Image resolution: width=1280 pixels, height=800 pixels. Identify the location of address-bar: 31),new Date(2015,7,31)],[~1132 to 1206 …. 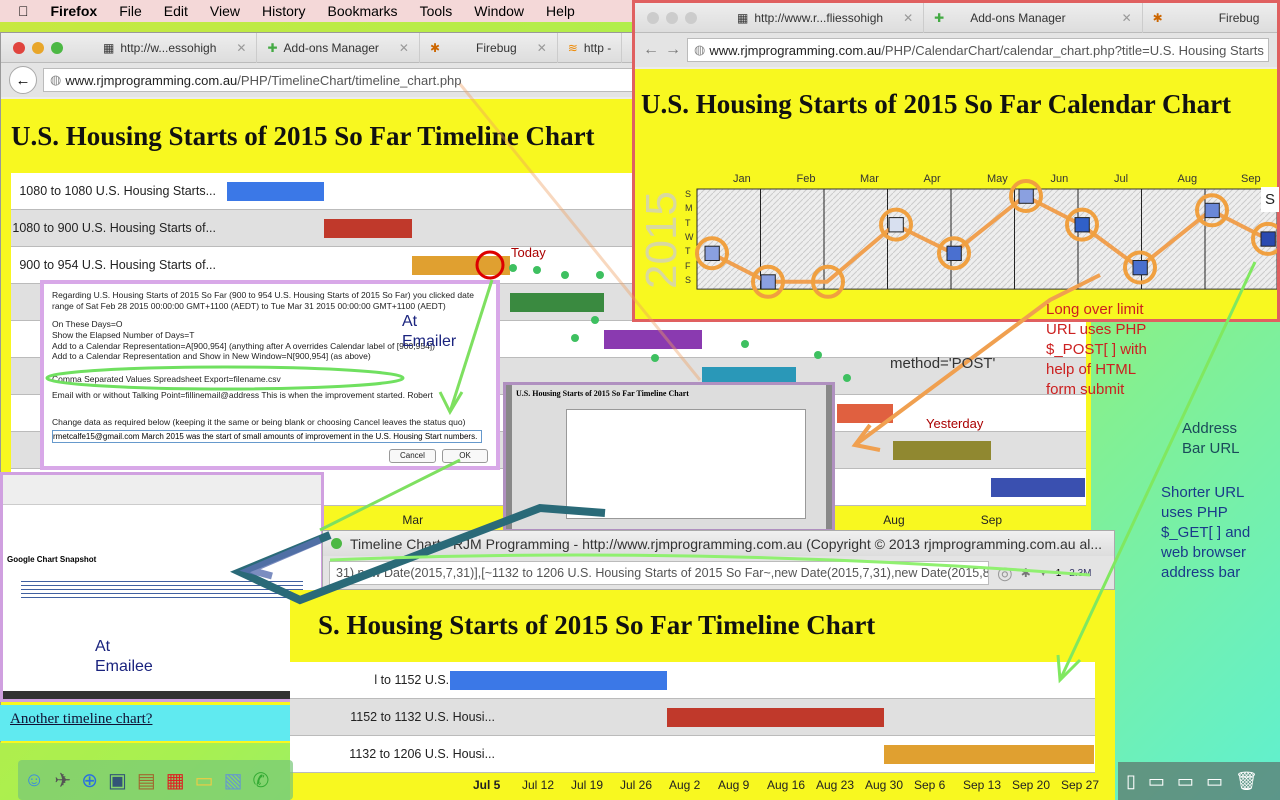
(659, 573).